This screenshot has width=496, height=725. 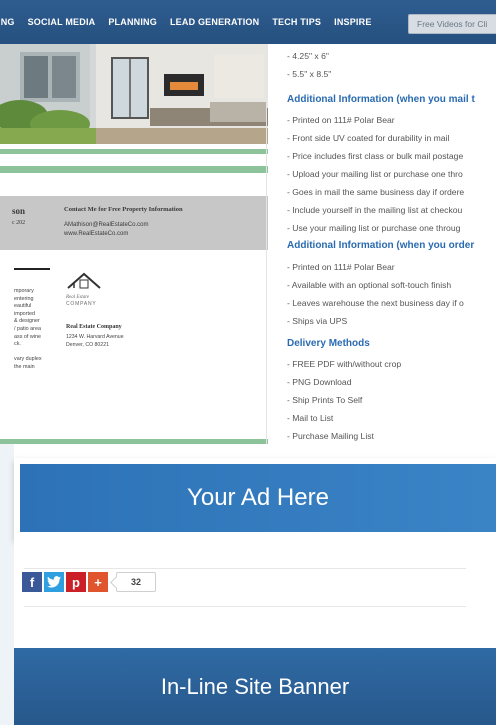 I want to click on facebook-share-button: f, so click(x=32, y=582).